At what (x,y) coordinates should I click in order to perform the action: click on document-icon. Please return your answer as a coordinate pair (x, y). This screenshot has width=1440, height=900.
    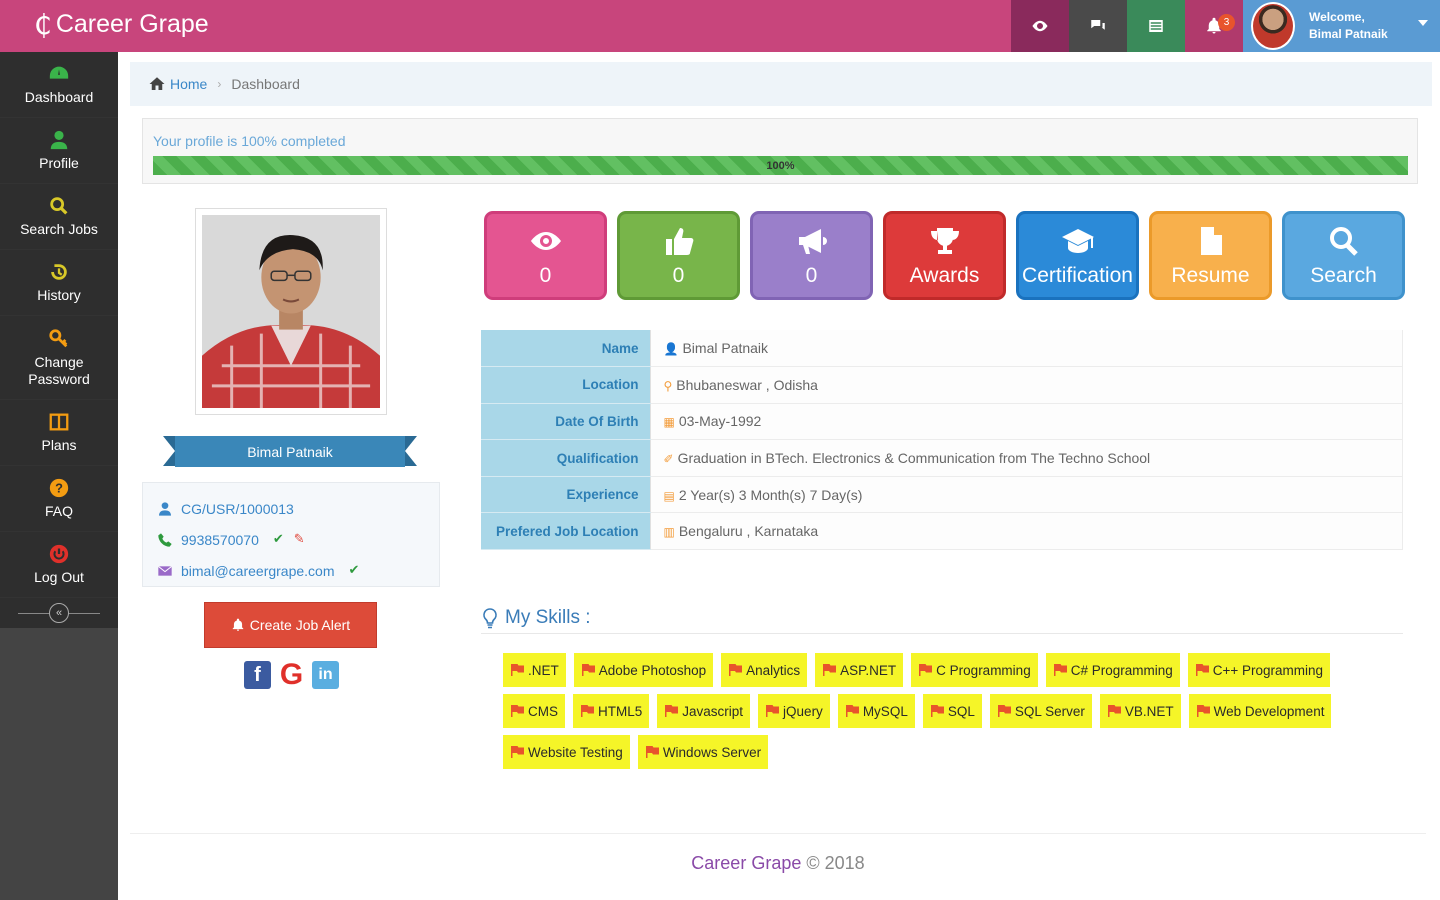
    Looking at the image, I should click on (1211, 240).